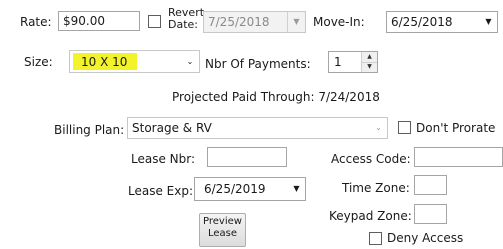 The height and width of the screenshot is (249, 503). What do you see at coordinates (161, 191) in the screenshot?
I see `lease-exp-label: Lease Exp:` at bounding box center [161, 191].